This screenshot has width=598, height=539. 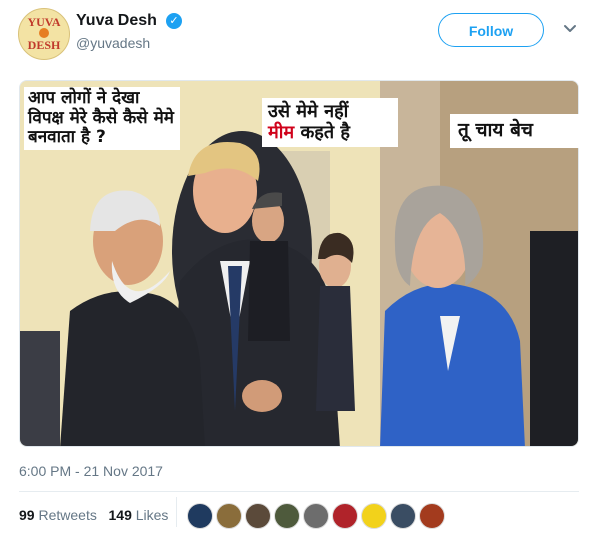 I want to click on follow-button: Follow, so click(x=491, y=30).